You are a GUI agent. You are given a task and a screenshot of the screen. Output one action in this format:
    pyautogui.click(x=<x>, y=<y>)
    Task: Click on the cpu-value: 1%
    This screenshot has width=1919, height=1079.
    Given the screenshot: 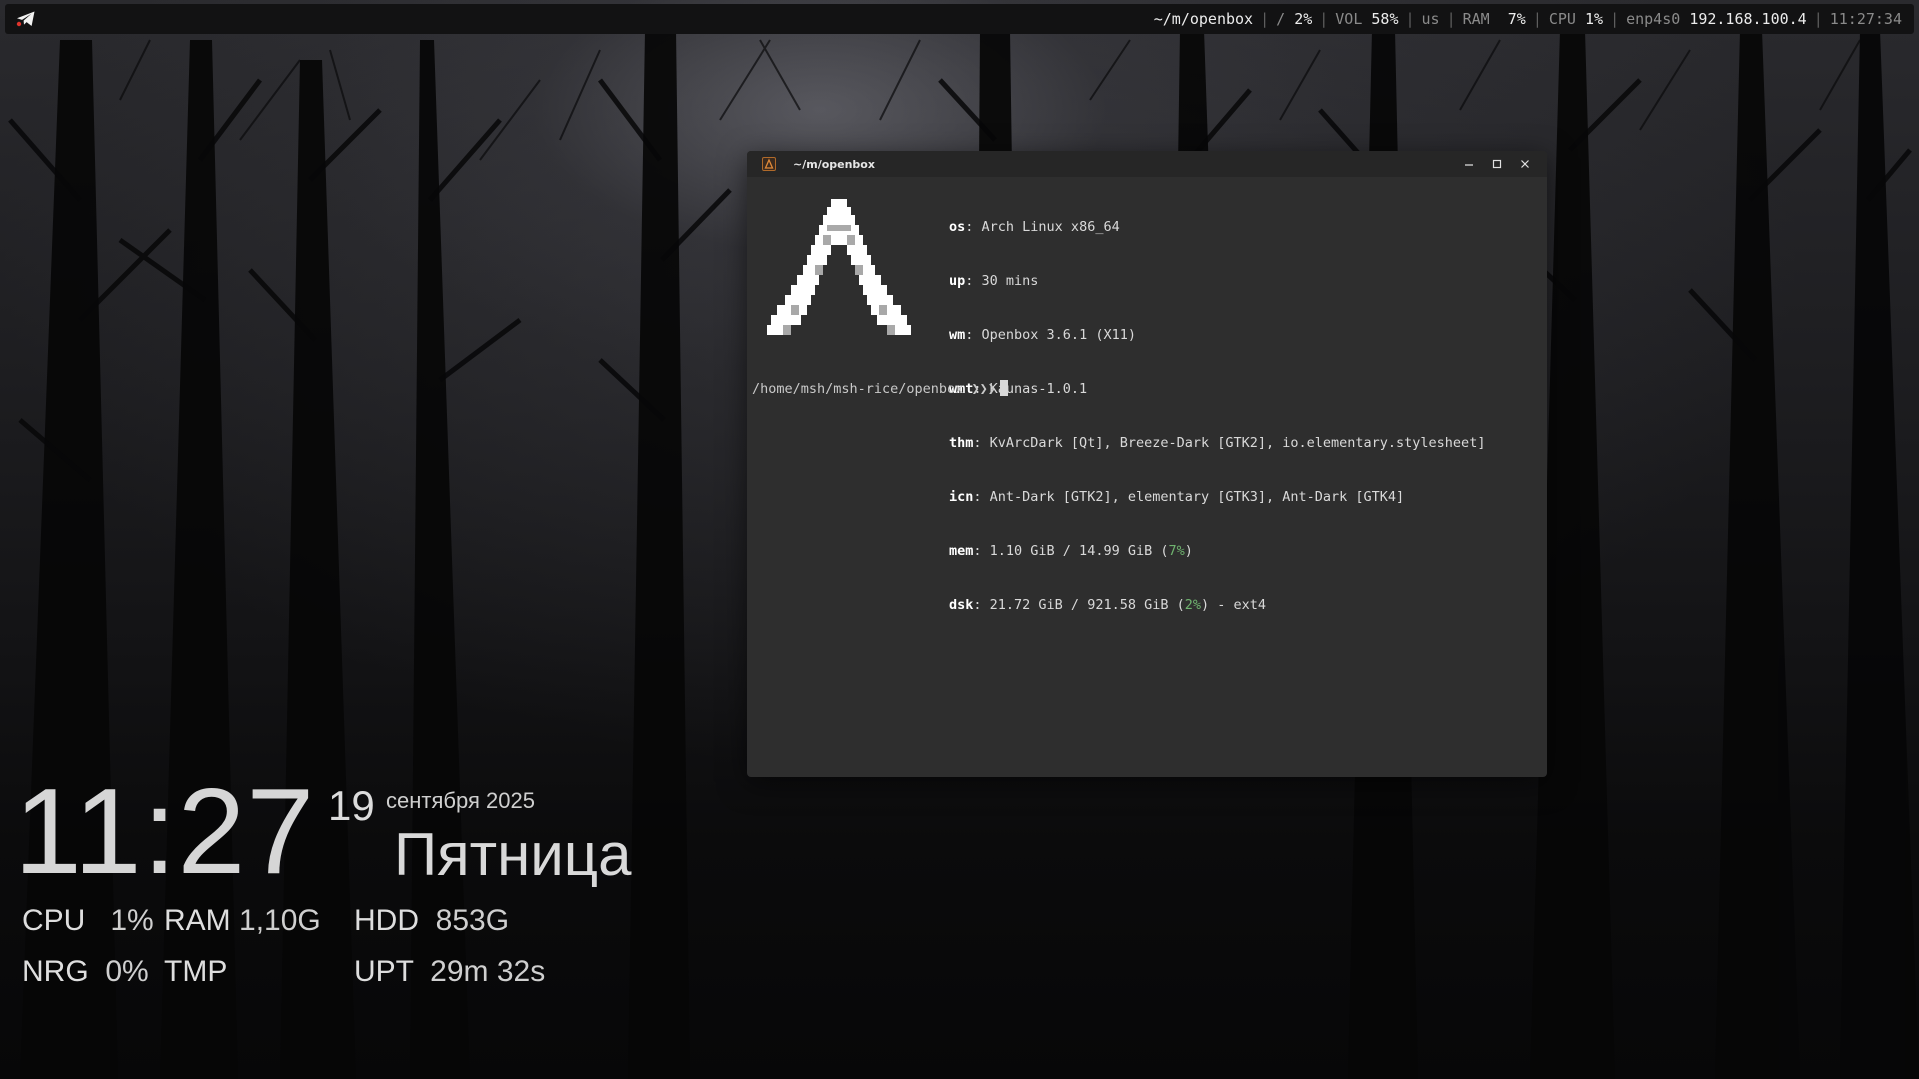 What is the action you would take?
    pyautogui.click(x=1594, y=19)
    